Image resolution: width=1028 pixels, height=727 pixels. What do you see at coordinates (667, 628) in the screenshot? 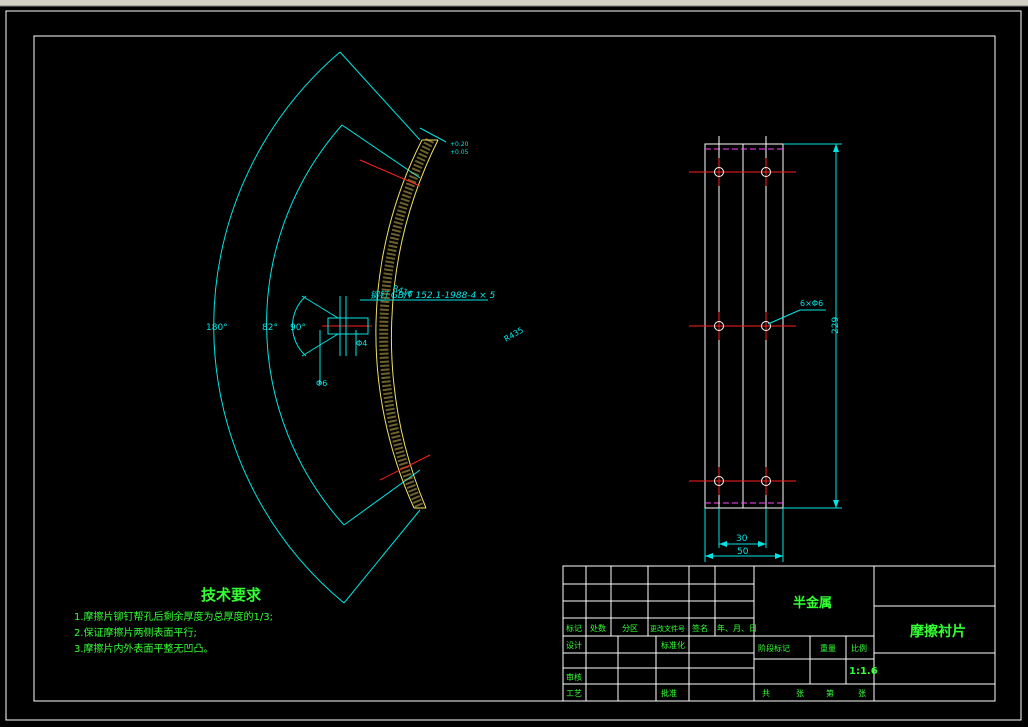
I see `lbl-docno: 更改文件号` at bounding box center [667, 628].